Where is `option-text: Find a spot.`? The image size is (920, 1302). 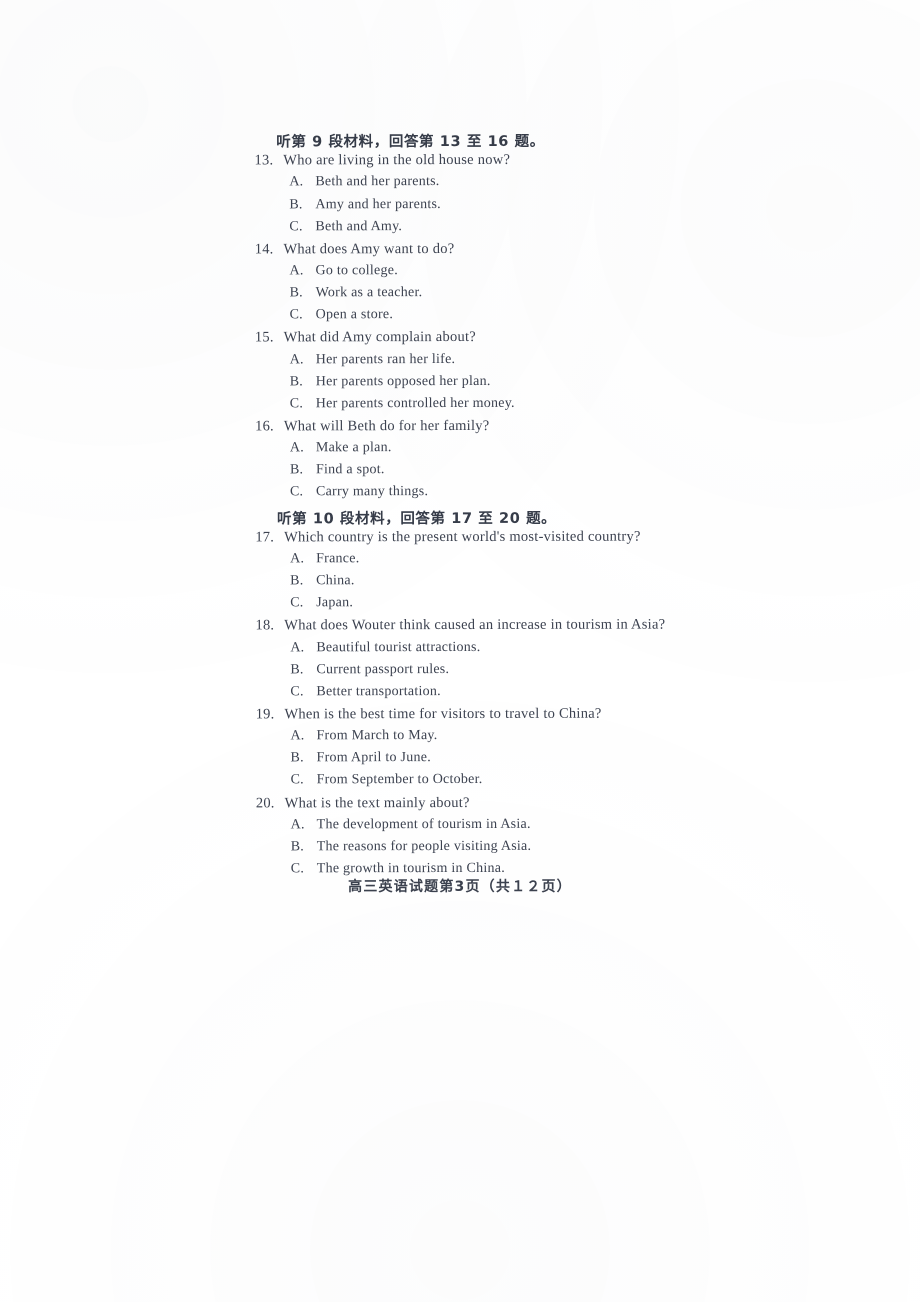
option-text: Find a spot. is located at coordinates (350, 470).